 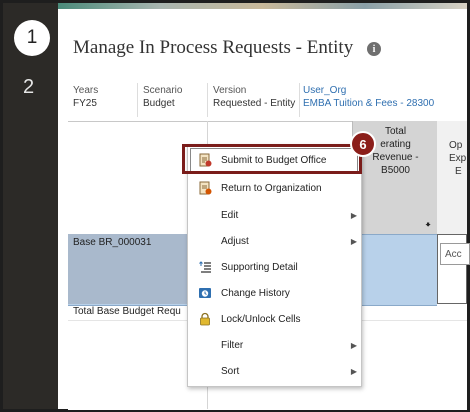 I want to click on change-history-icon, so click(x=205, y=293).